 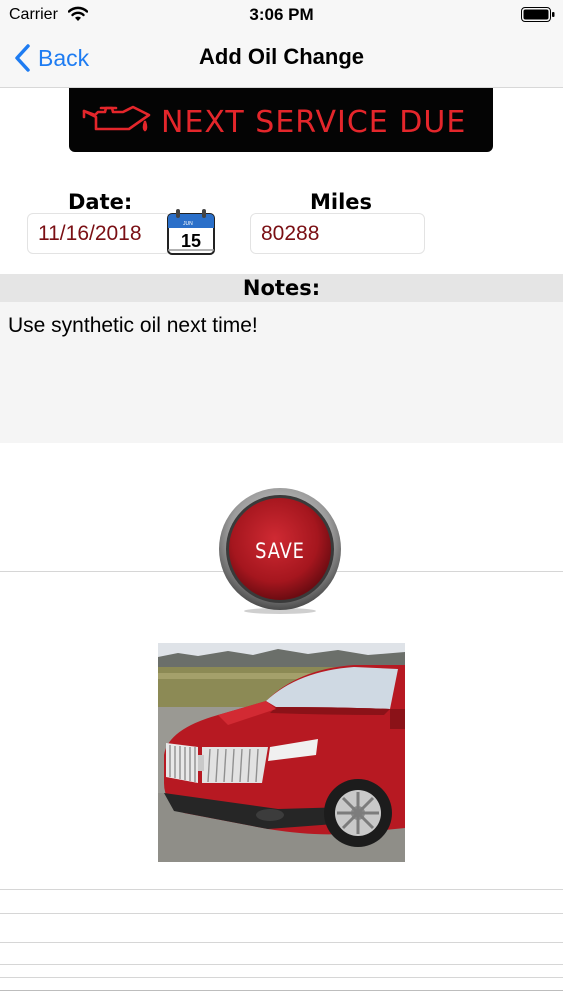 What do you see at coordinates (100, 202) in the screenshot?
I see `date-label: Date:` at bounding box center [100, 202].